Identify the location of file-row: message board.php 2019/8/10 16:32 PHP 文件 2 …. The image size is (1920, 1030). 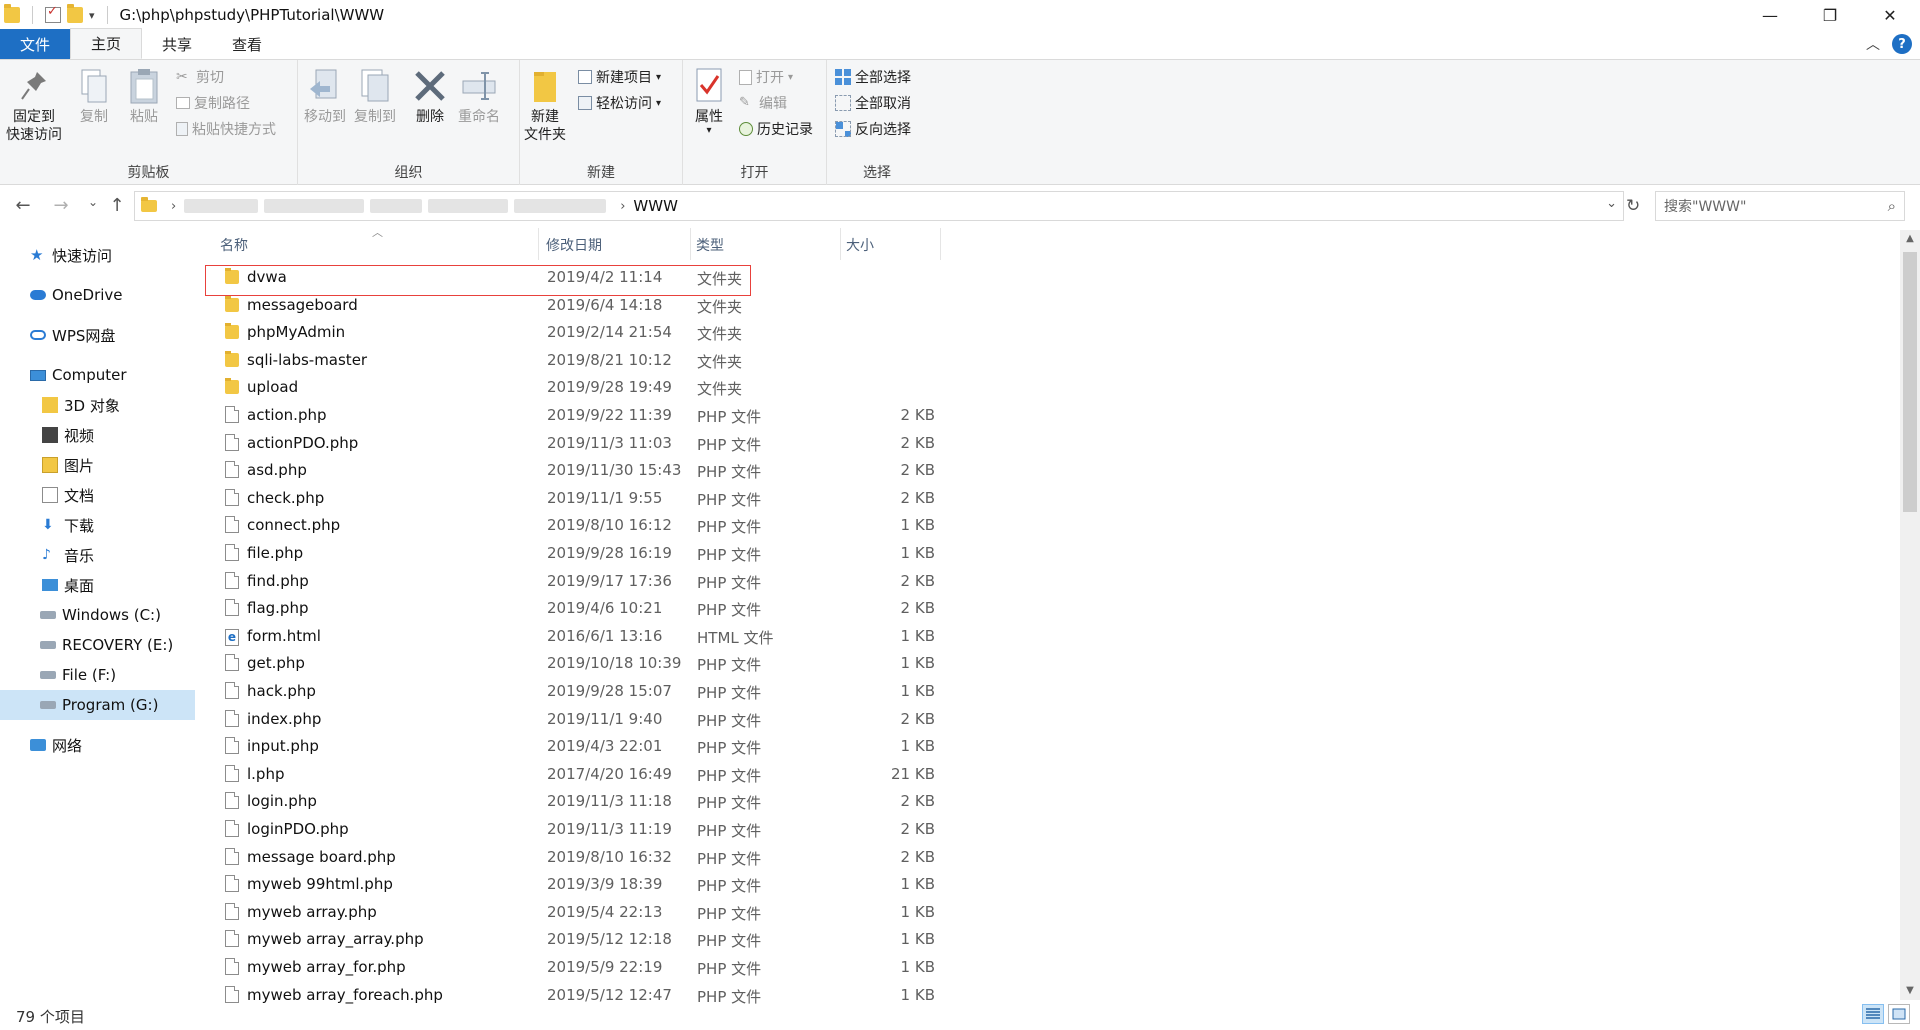
(575, 857).